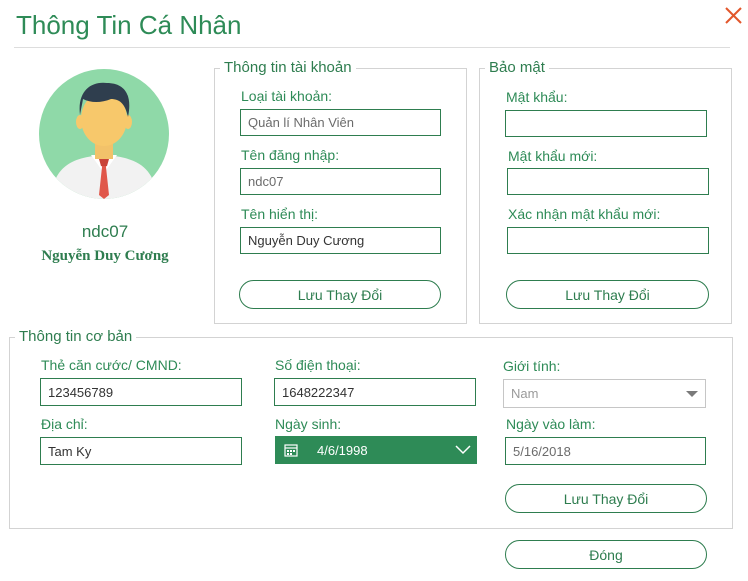 The height and width of the screenshot is (581, 748). Describe the element at coordinates (111, 365) in the screenshot. I see `id-card-label: Thẻ căn cước/ CMND:` at that location.